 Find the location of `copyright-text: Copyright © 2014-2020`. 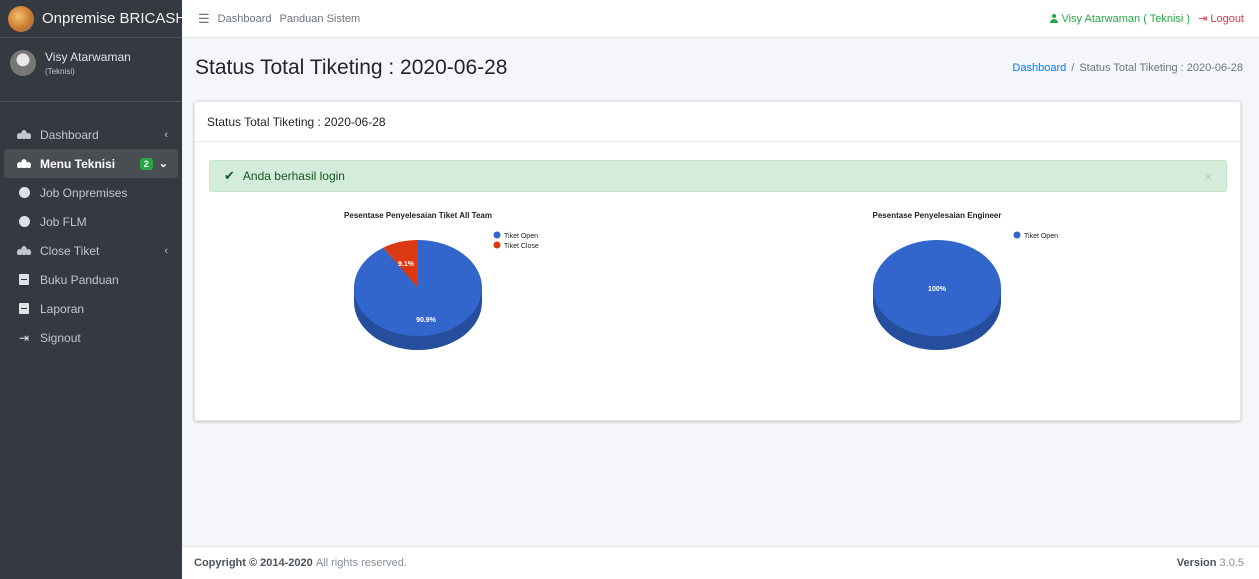

copyright-text: Copyright © 2014-2020 is located at coordinates (253, 563).